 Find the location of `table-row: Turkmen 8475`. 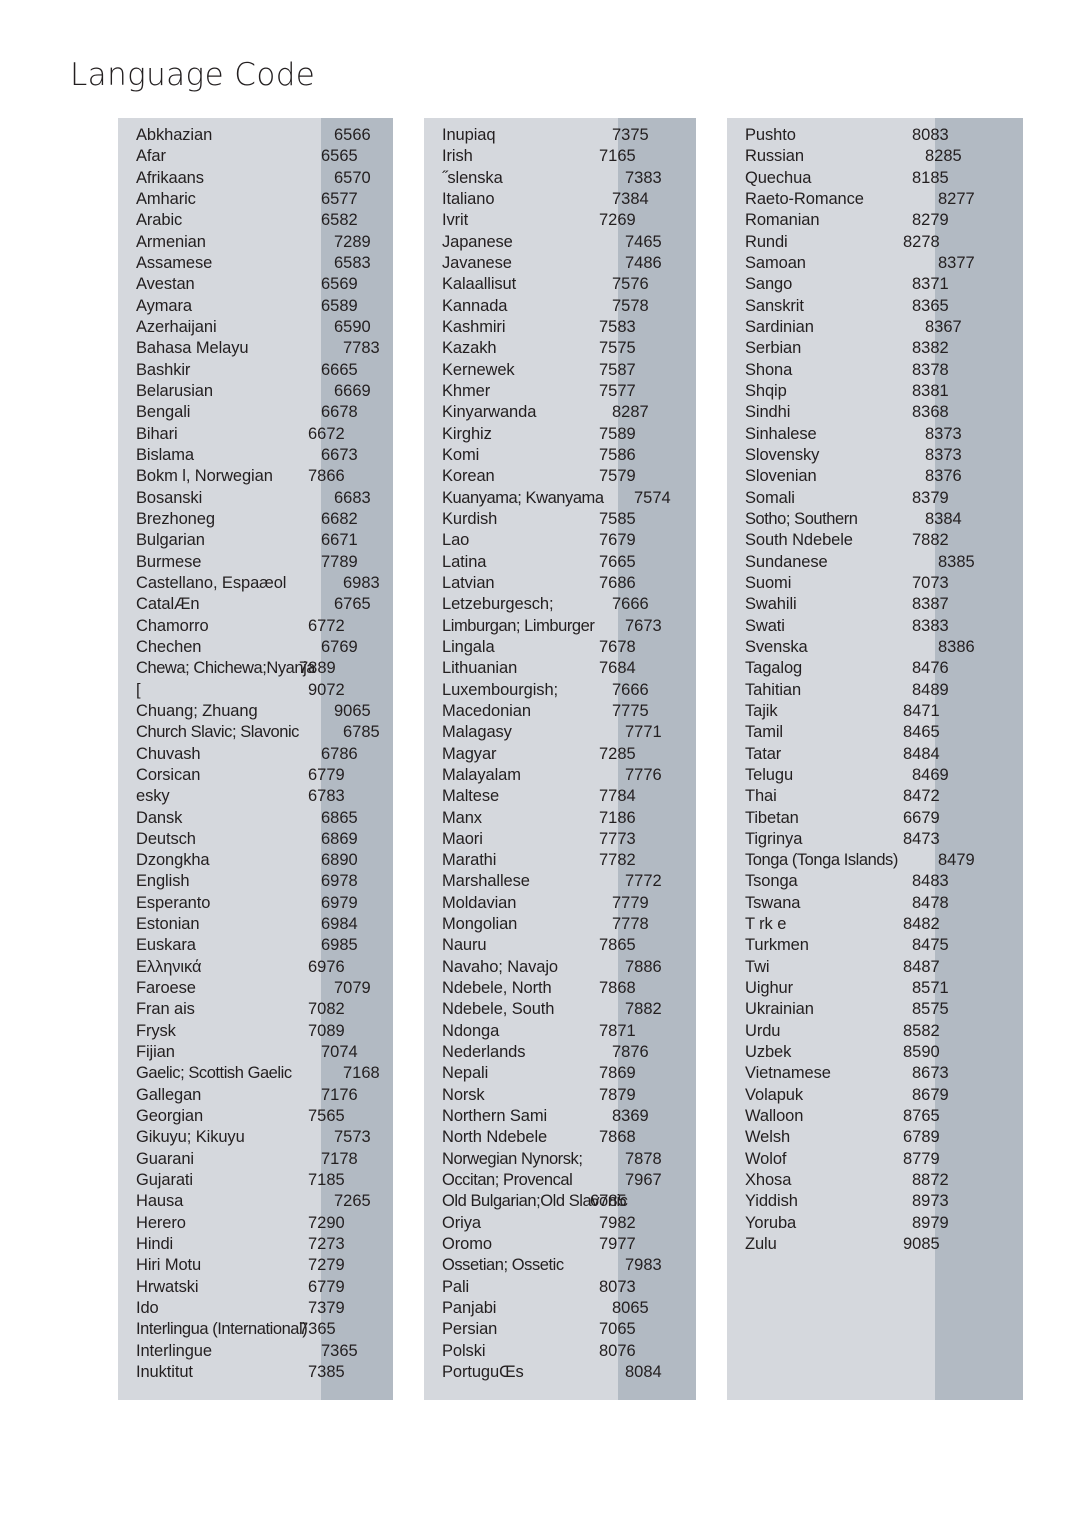

table-row: Turkmen 8475 is located at coordinates (875, 945).